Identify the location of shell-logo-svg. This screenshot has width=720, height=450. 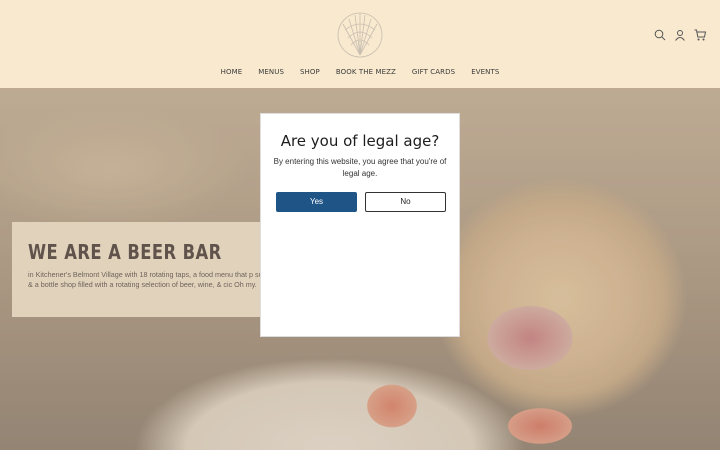
(360, 35).